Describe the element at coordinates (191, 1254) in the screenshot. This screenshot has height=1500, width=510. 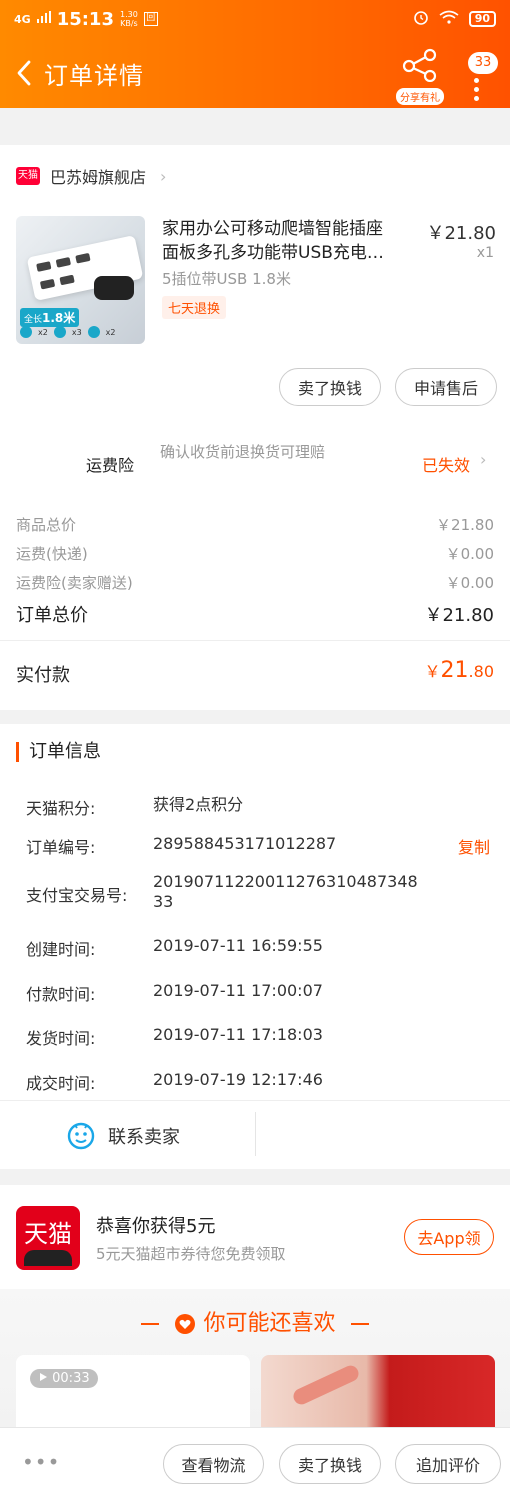
I see `promo-subtitle: 5元天猫超市券待您免费领取` at that location.